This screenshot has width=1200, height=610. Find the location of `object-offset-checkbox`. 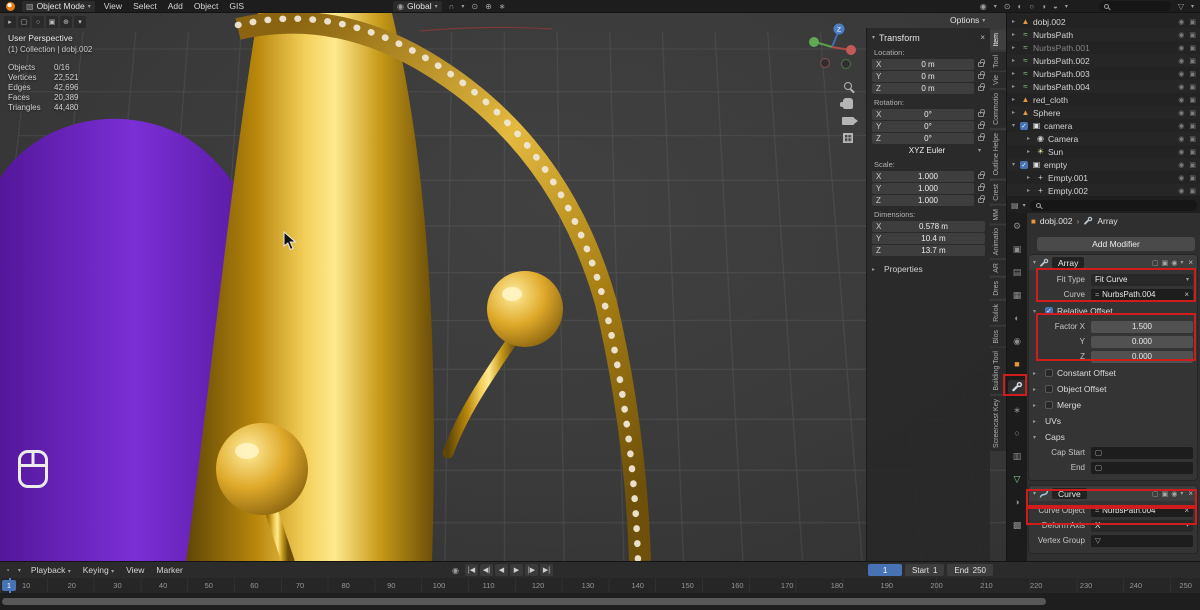

object-offset-checkbox is located at coordinates (1049, 389).